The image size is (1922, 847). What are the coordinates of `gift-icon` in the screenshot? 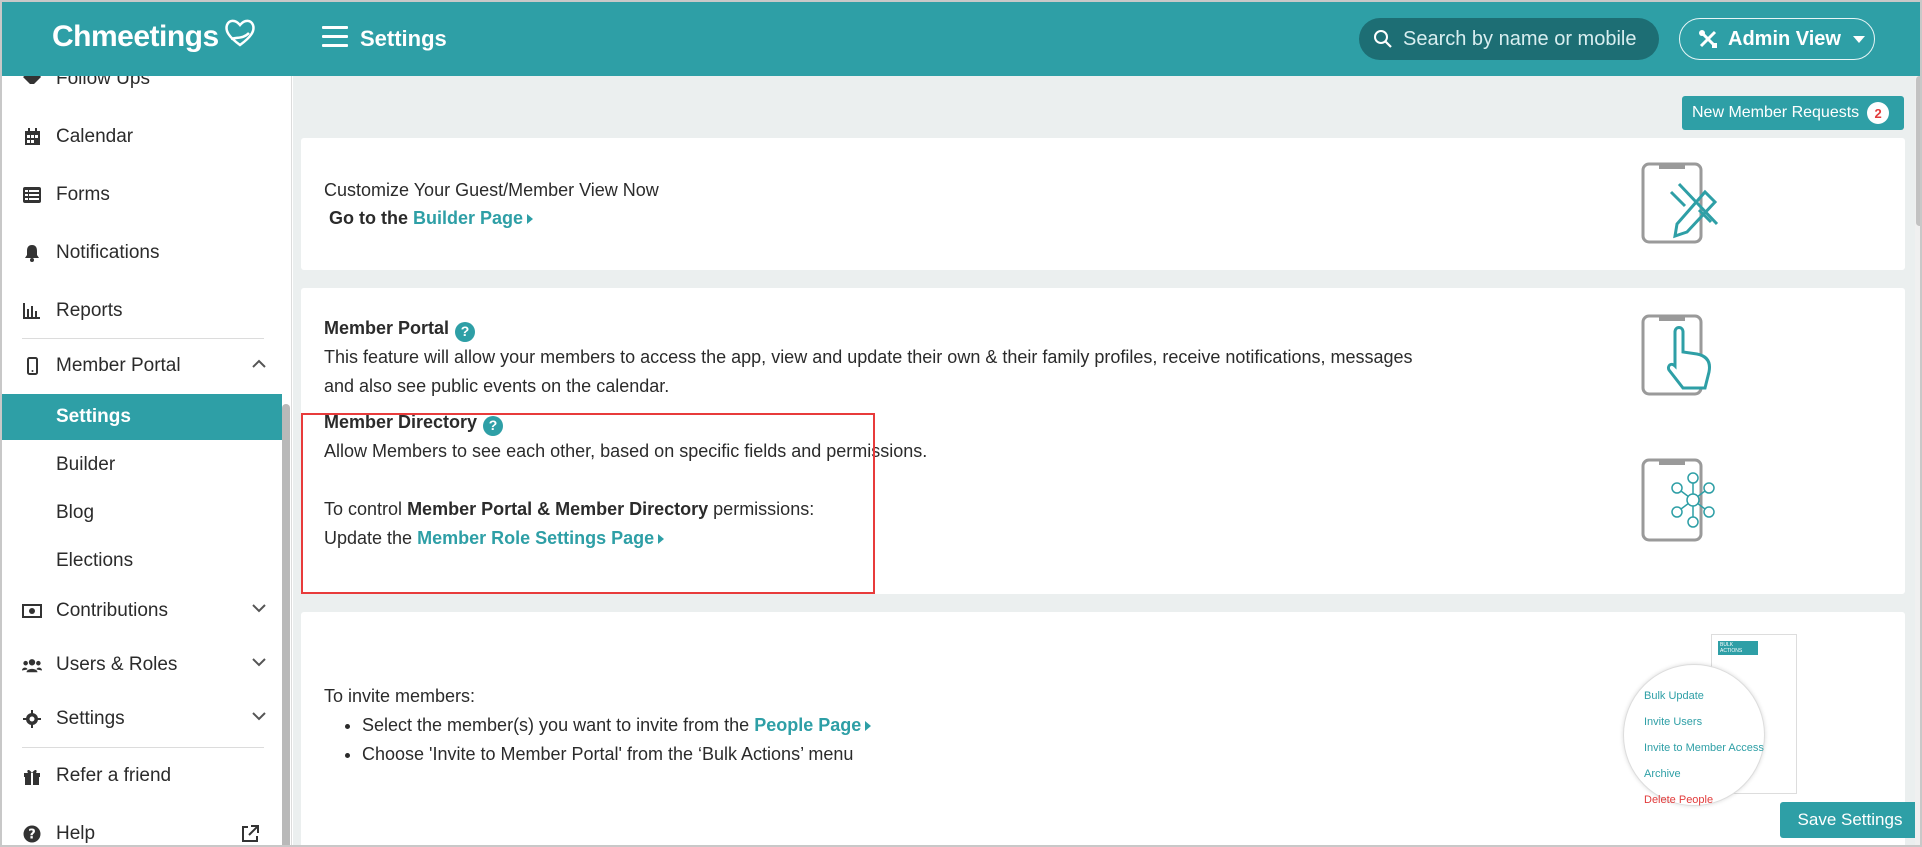 It's located at (32, 776).